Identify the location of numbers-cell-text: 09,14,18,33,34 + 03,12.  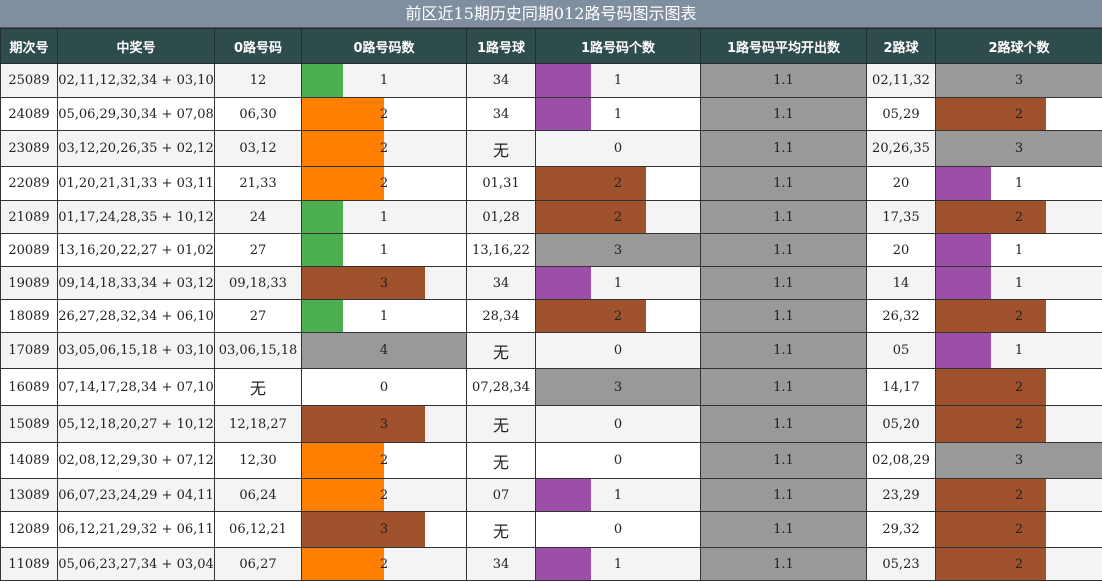
(136, 283).